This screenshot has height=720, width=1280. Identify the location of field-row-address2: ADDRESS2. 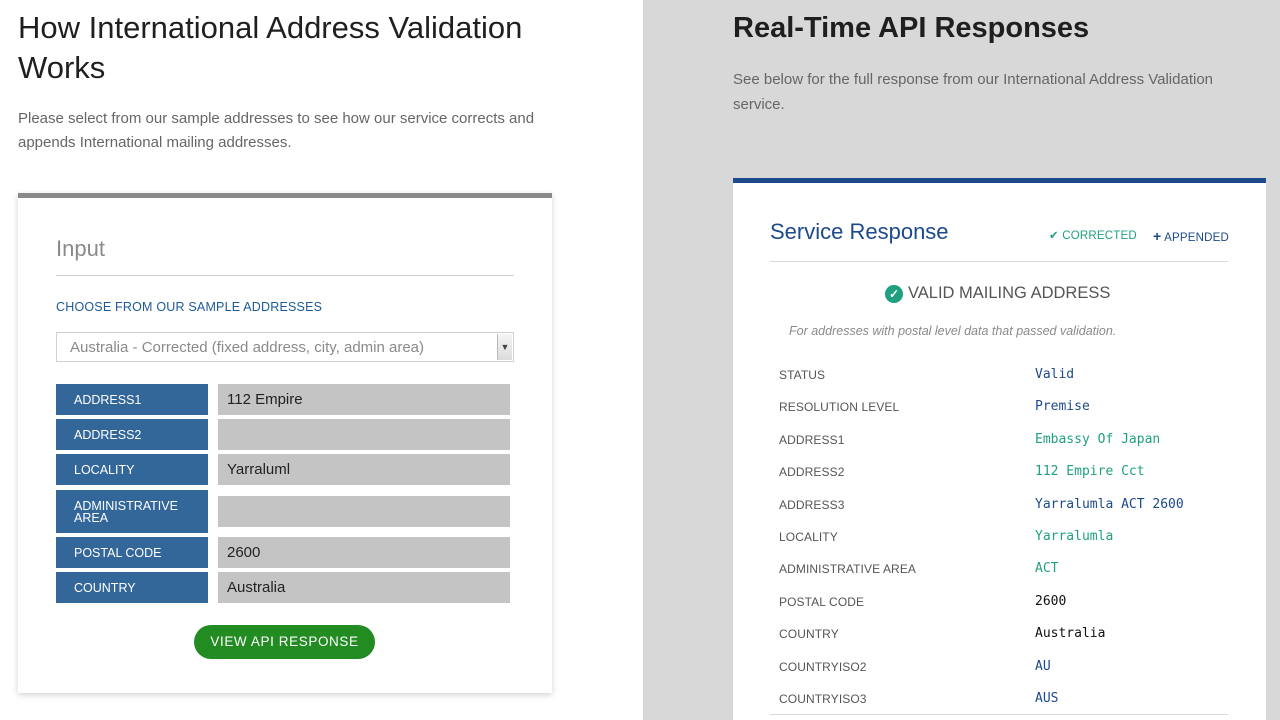
(283, 434).